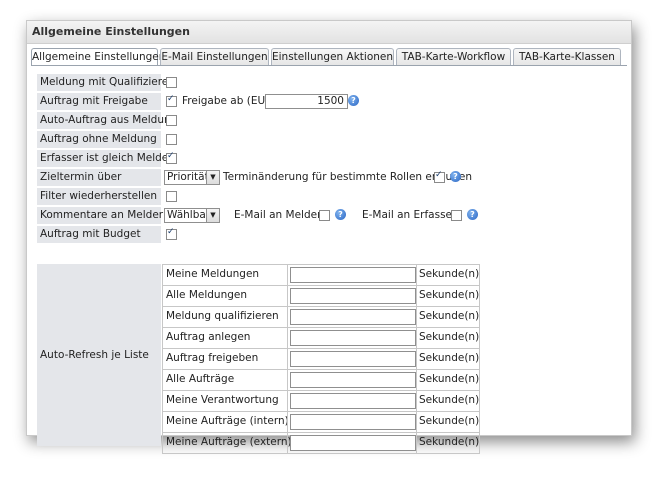 This screenshot has height=477, width=671. I want to click on checkbox-email-erfasser, so click(456, 215).